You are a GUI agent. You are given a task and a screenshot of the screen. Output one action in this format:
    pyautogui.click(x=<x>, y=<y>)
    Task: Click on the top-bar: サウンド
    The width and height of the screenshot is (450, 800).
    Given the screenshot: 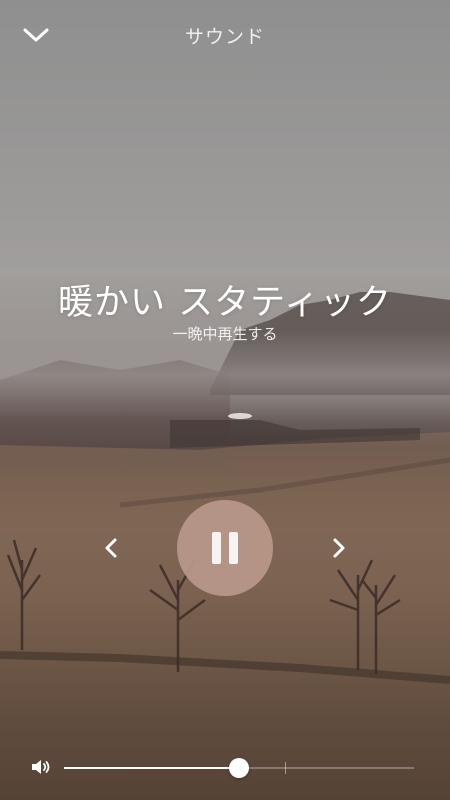 What is the action you would take?
    pyautogui.click(x=225, y=35)
    